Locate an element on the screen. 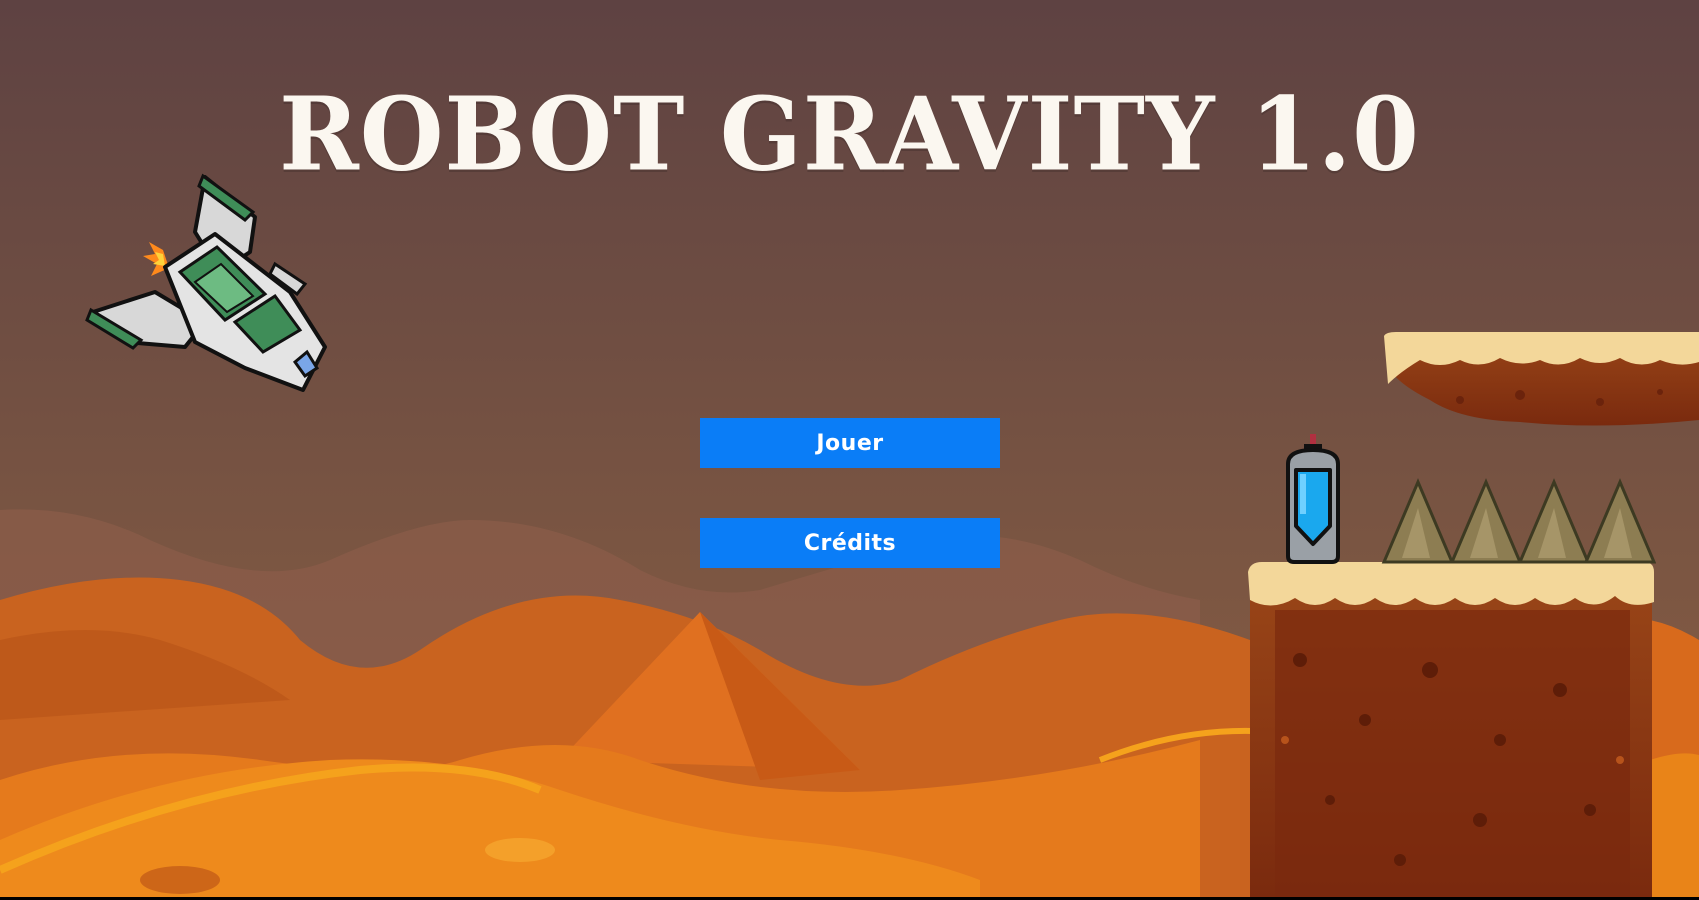 The image size is (1699, 900). play-button: Jouer is located at coordinates (850, 443).